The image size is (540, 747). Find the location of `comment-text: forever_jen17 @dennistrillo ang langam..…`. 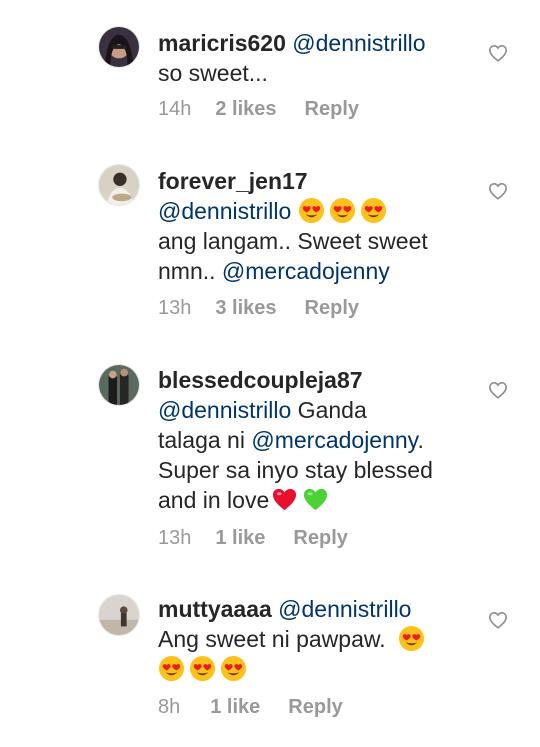

comment-text: forever_jen17 @dennistrillo ang langam..… is located at coordinates (318, 226).